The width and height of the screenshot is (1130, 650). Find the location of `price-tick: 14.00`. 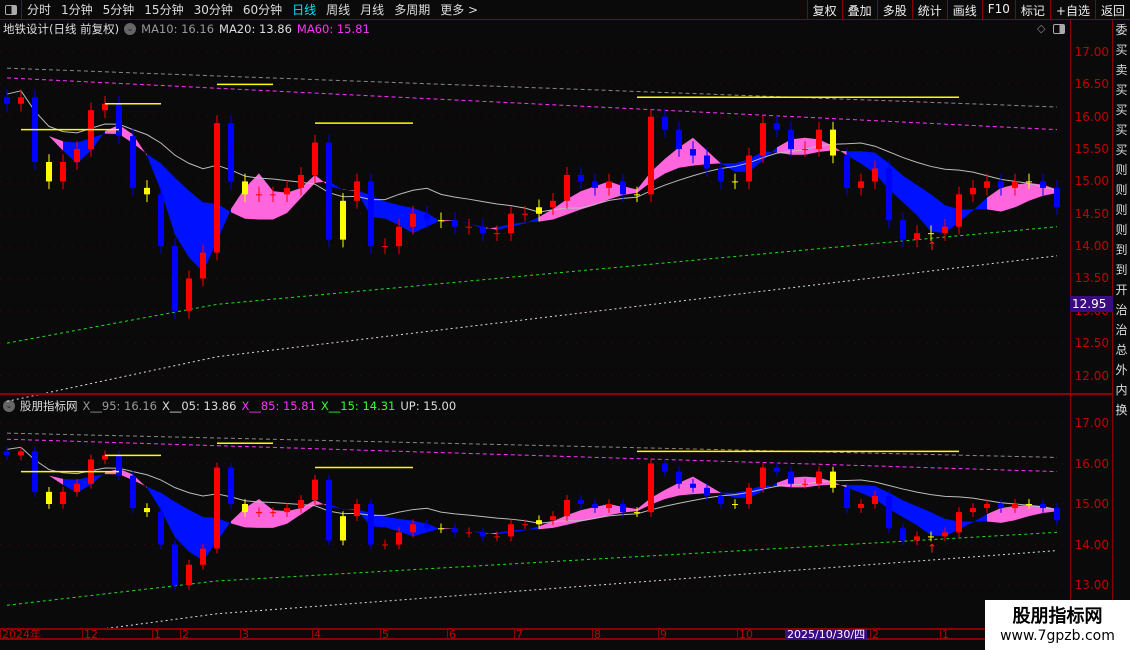

price-tick: 14.00 is located at coordinates (1091, 544).